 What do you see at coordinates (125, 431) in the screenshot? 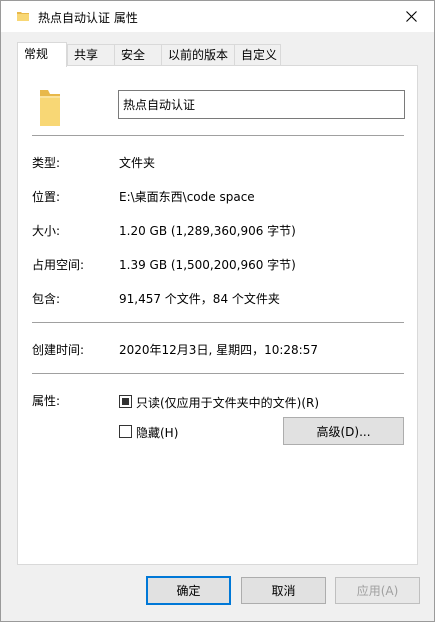
I see `hidden-checkbox` at bounding box center [125, 431].